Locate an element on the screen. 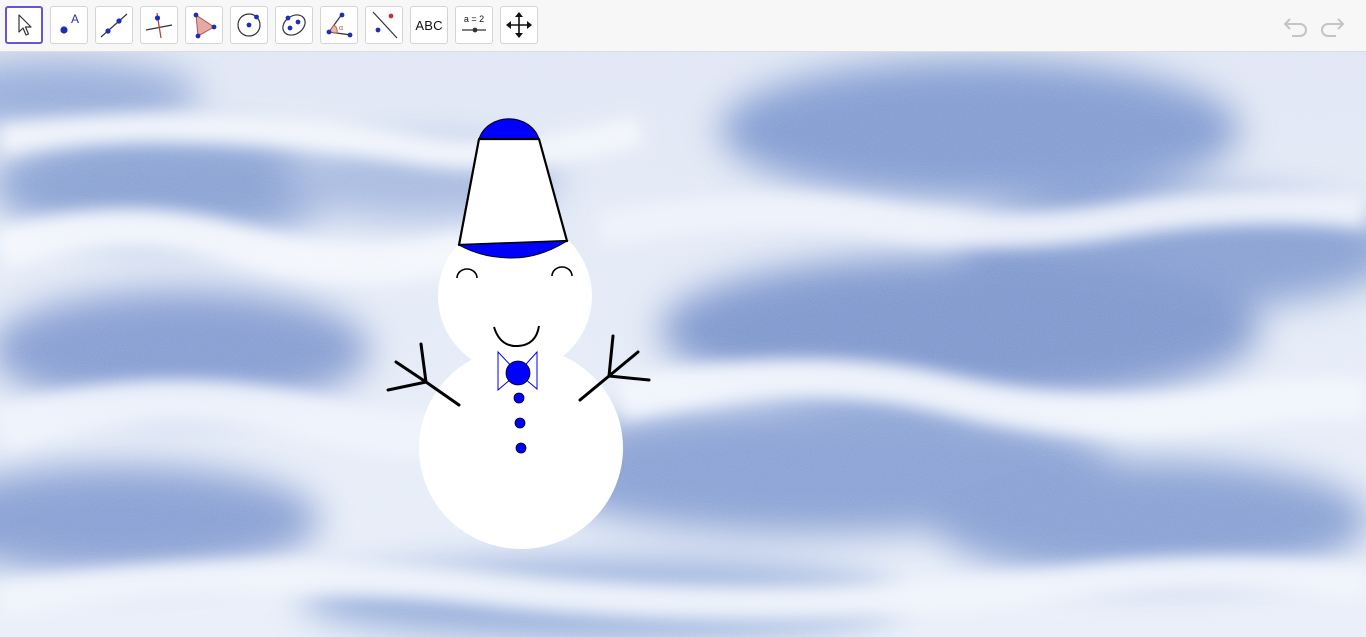 The width and height of the screenshot is (1366, 637). line-through-two-points-icon is located at coordinates (114, 25).